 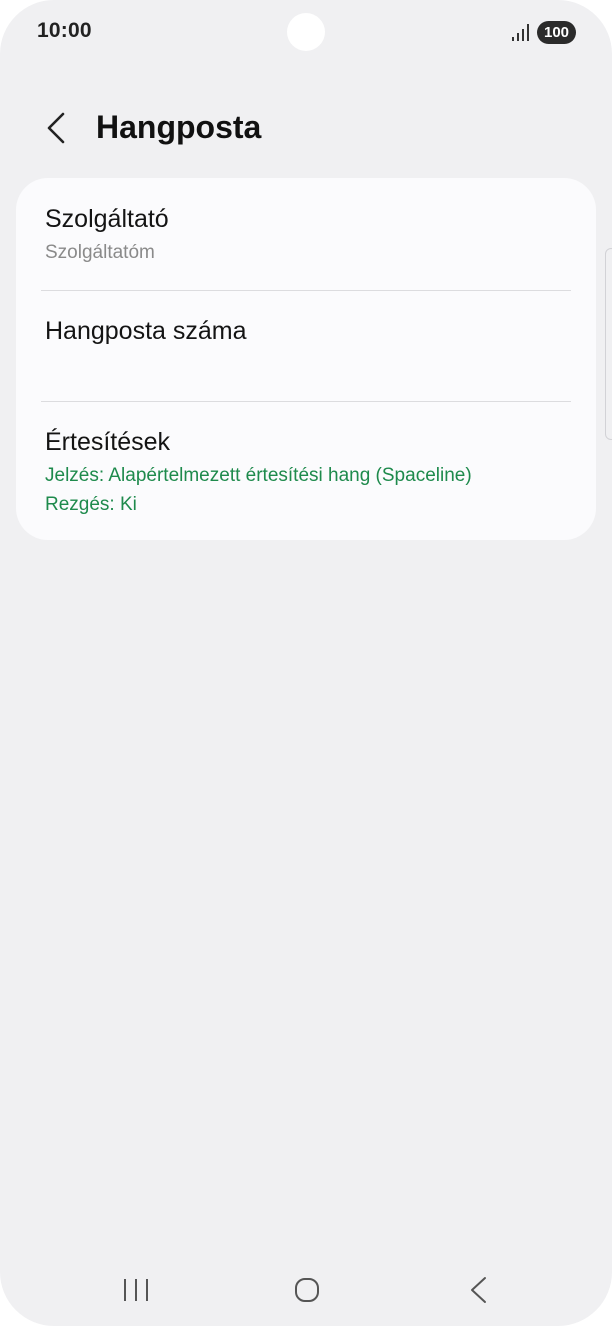 I want to click on list-item-voicemail-number: Hangposta száma, so click(x=306, y=345).